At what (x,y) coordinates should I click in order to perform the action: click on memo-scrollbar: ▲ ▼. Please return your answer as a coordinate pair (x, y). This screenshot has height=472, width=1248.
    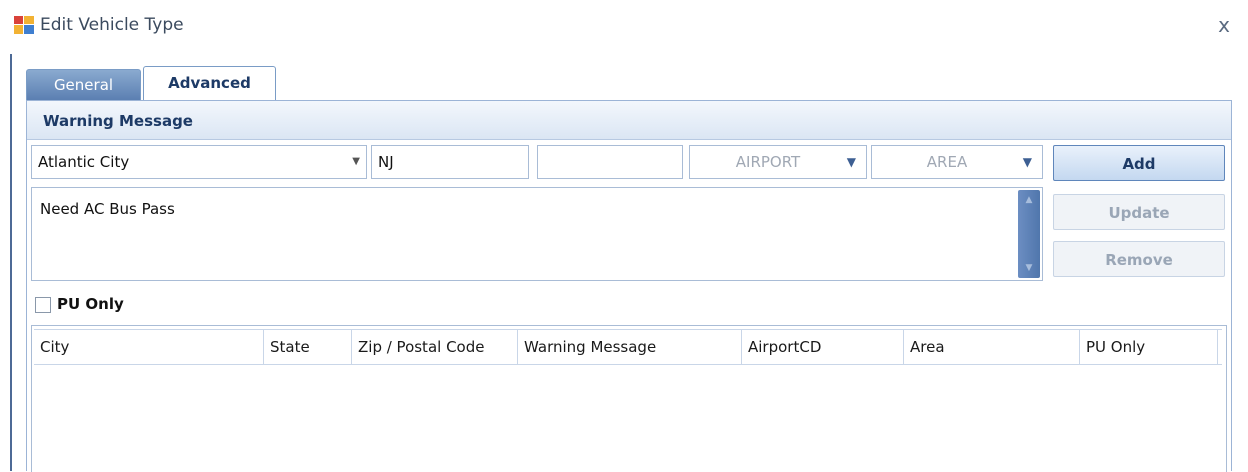
    Looking at the image, I should click on (1029, 234).